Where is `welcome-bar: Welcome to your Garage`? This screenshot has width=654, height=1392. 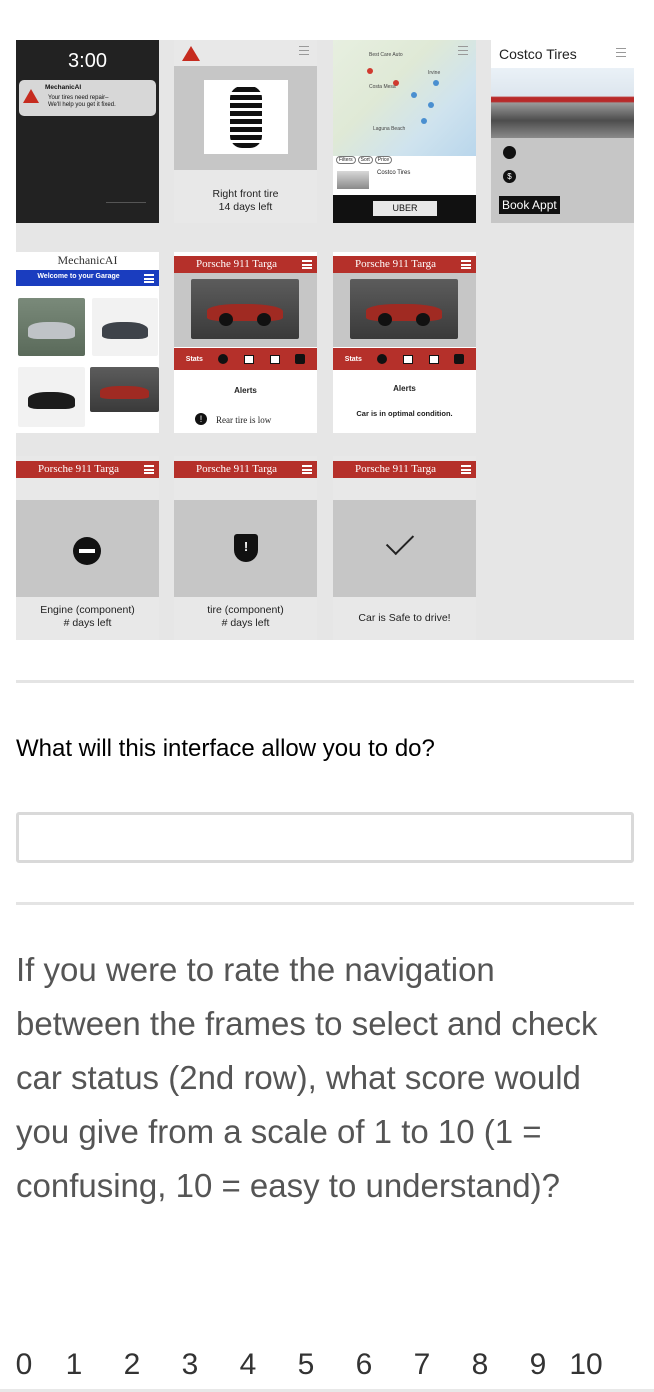
welcome-bar: Welcome to your Garage is located at coordinates (87, 278).